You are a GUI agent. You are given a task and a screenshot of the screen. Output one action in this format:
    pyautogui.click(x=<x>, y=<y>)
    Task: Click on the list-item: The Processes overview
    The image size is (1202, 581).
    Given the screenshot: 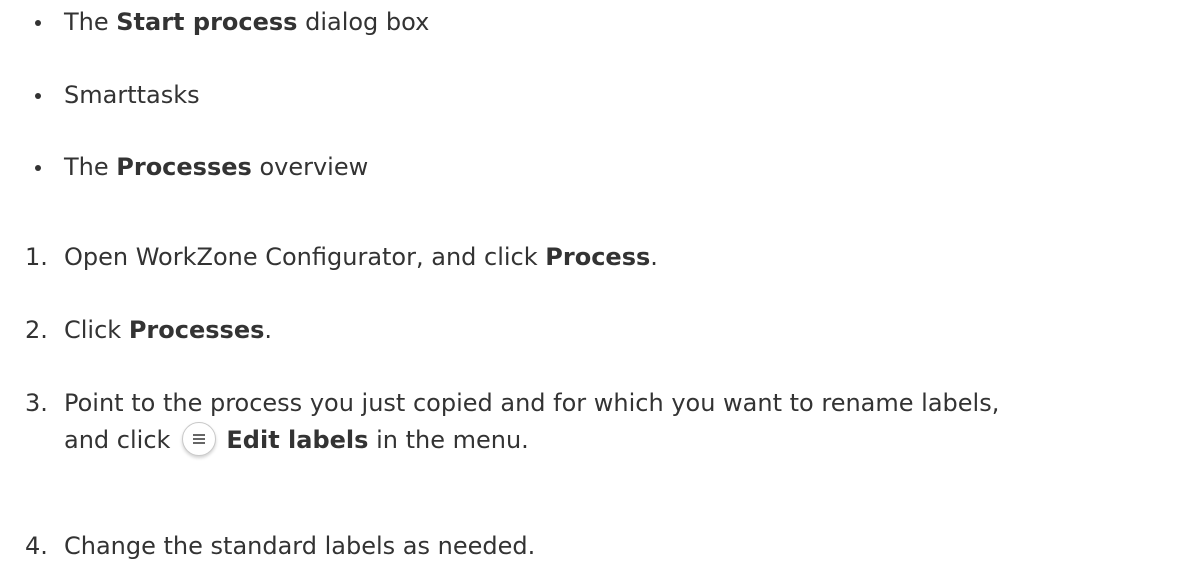 What is the action you would take?
    pyautogui.click(x=202, y=167)
    